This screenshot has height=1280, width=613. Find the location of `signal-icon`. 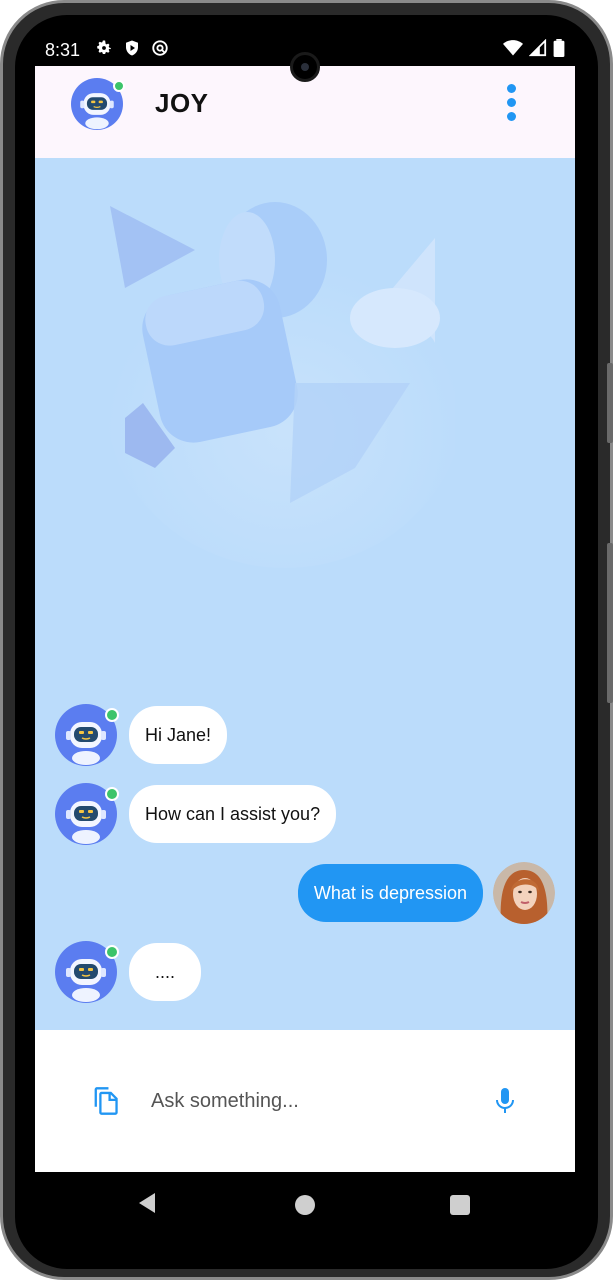

signal-icon is located at coordinates (537, 50).